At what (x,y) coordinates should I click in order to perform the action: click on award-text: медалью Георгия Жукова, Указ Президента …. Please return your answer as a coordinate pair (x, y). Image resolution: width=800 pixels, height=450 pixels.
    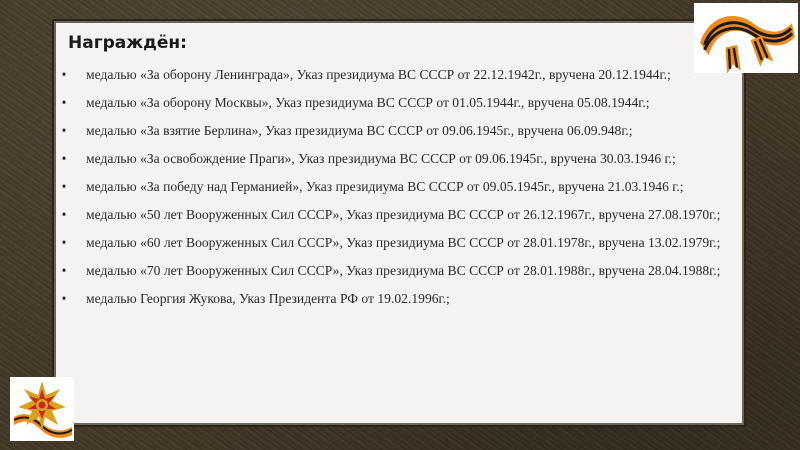
    Looking at the image, I should click on (268, 298).